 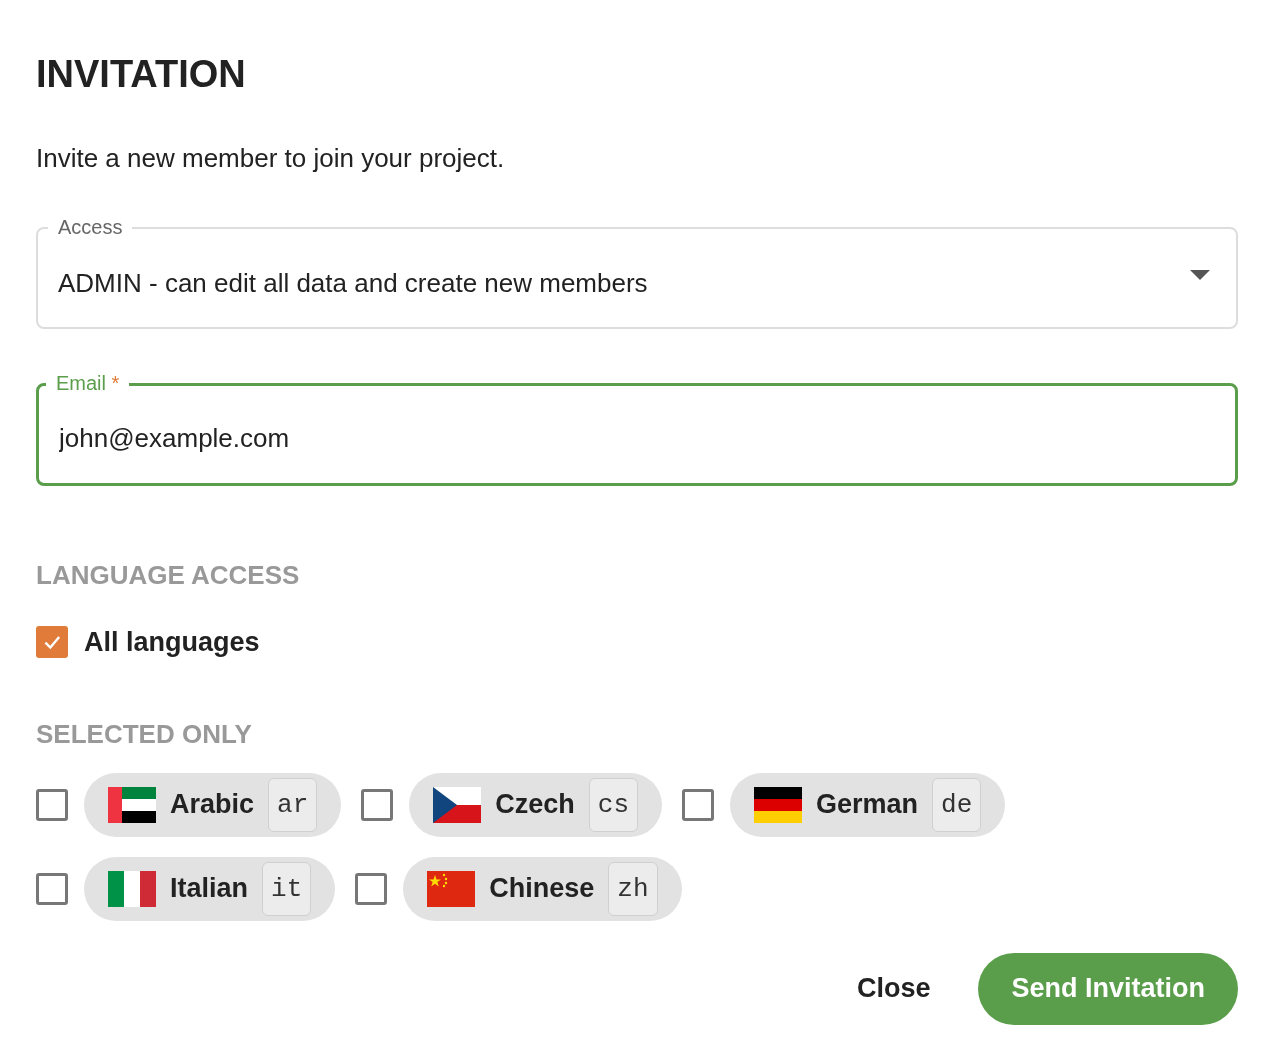 I want to click on dialog-description: Invite a new member to join your project., so click(x=271, y=158).